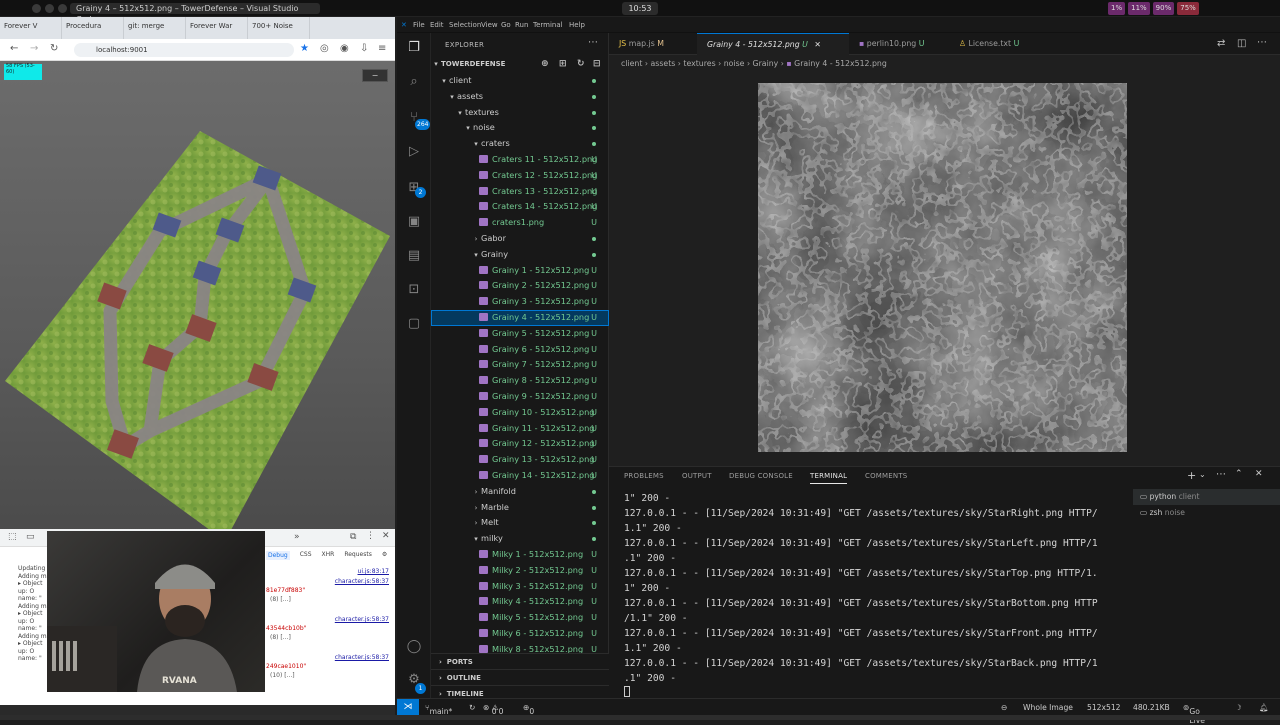 The width and height of the screenshot is (1280, 725). What do you see at coordinates (438, 709) in the screenshot?
I see `branch-indicator: ⑂ main*` at bounding box center [438, 709].